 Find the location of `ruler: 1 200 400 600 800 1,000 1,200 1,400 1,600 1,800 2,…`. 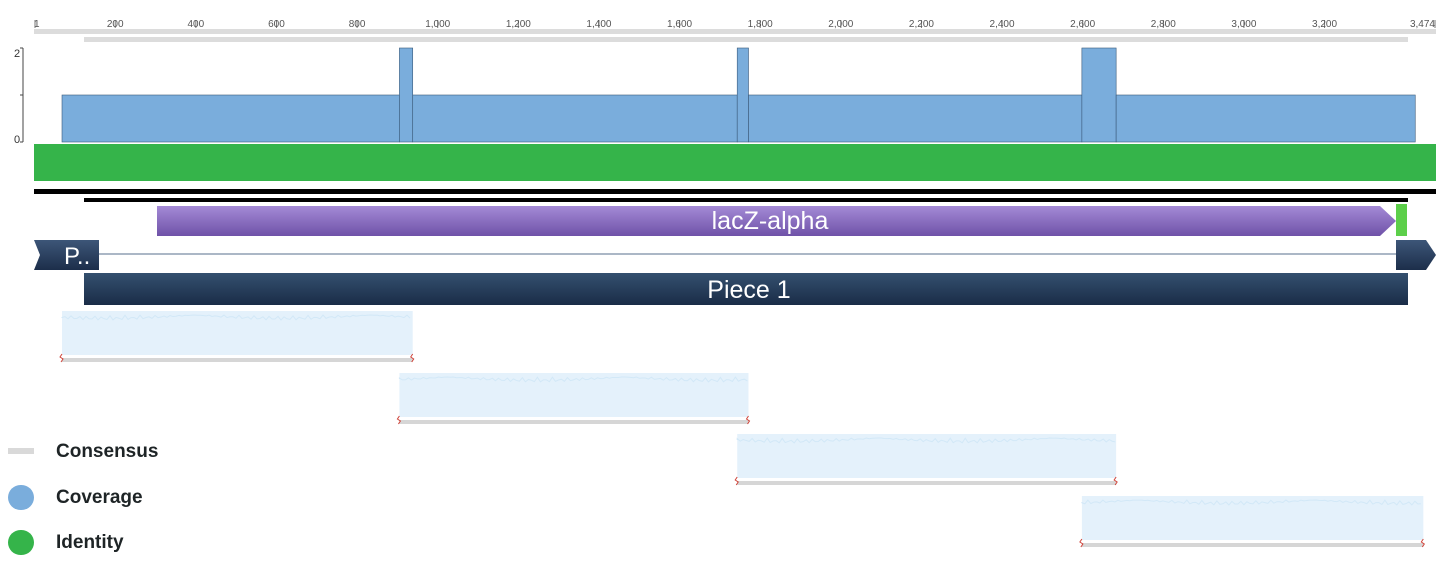

ruler: 1 200 400 600 800 1,000 1,200 1,400 1,600 1,800 2,… is located at coordinates (735, 30).